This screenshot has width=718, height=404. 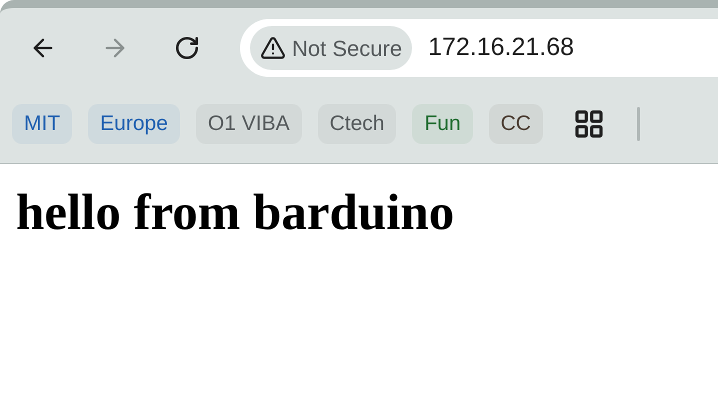 What do you see at coordinates (42, 124) in the screenshot?
I see `bookmark-chip: MIT` at bounding box center [42, 124].